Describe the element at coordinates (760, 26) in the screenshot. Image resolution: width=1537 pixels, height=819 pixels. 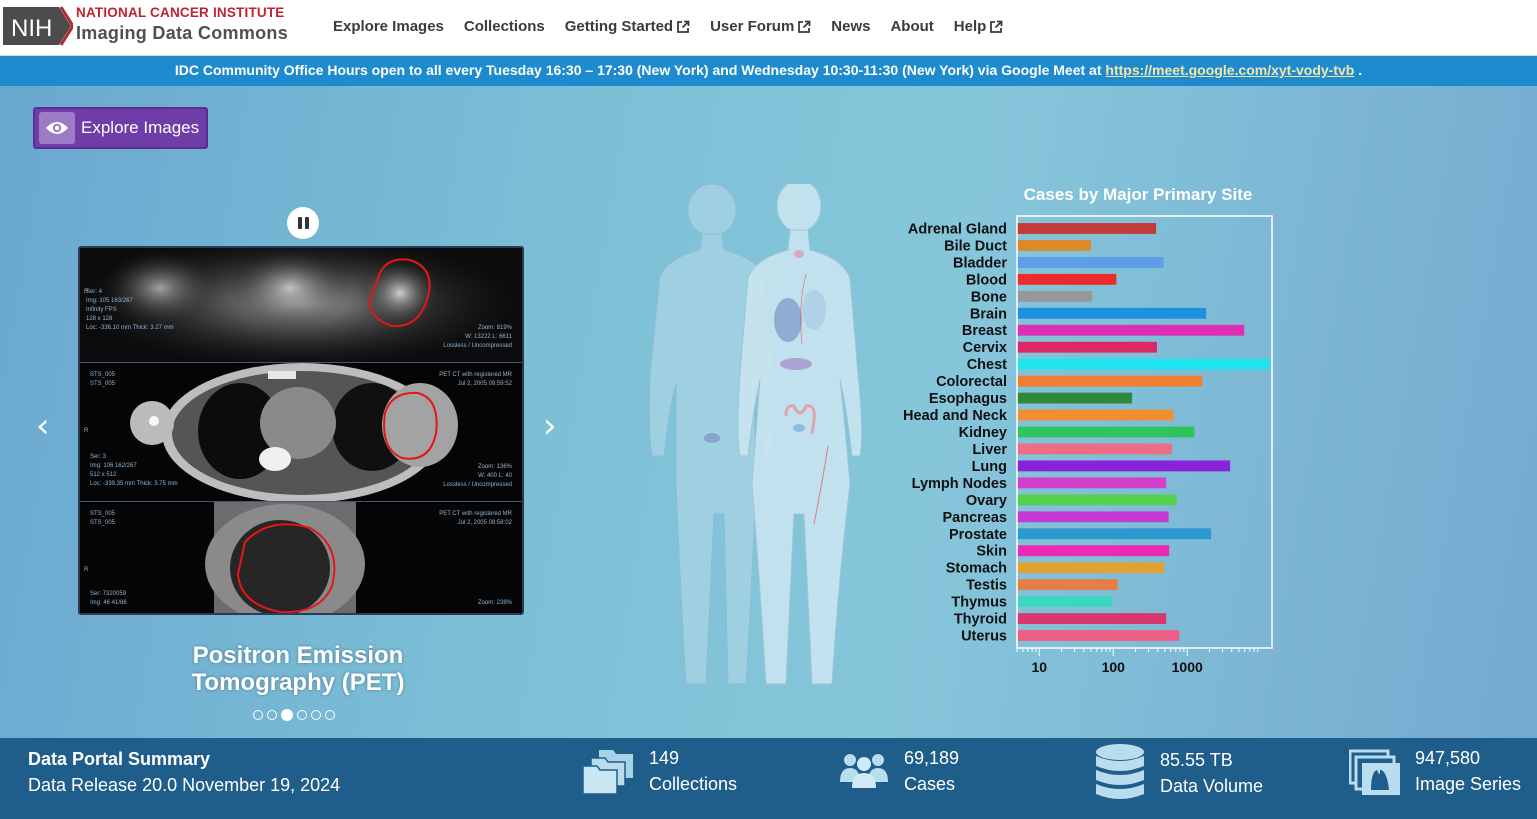
I see `nav-item-user-forum: User Forum` at that location.